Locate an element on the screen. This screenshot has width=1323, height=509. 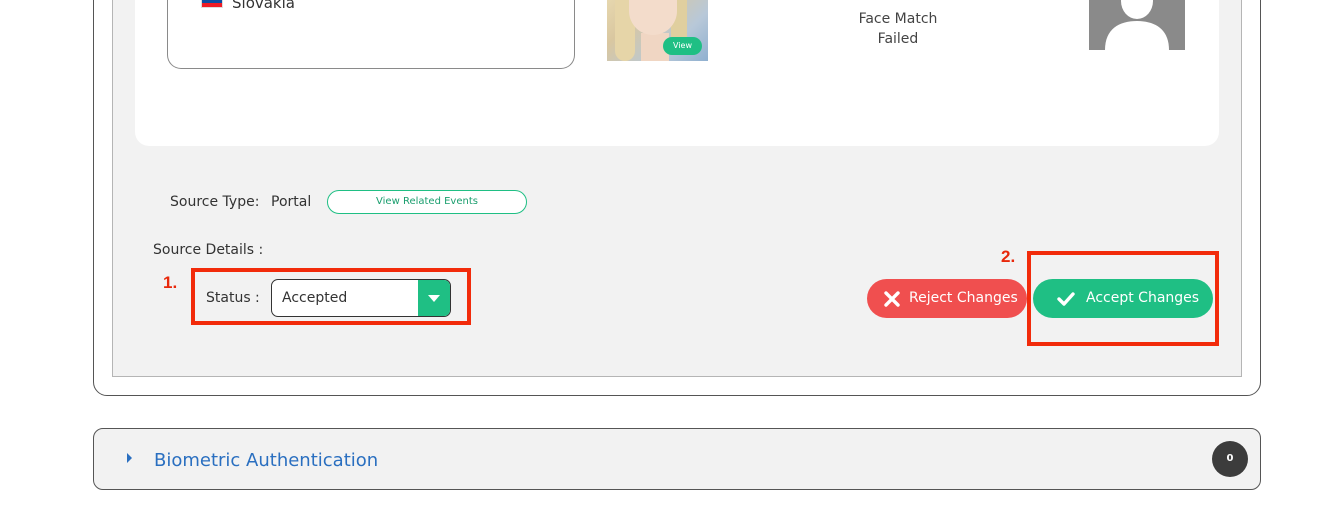
caret-right-icon is located at coordinates (129, 458).